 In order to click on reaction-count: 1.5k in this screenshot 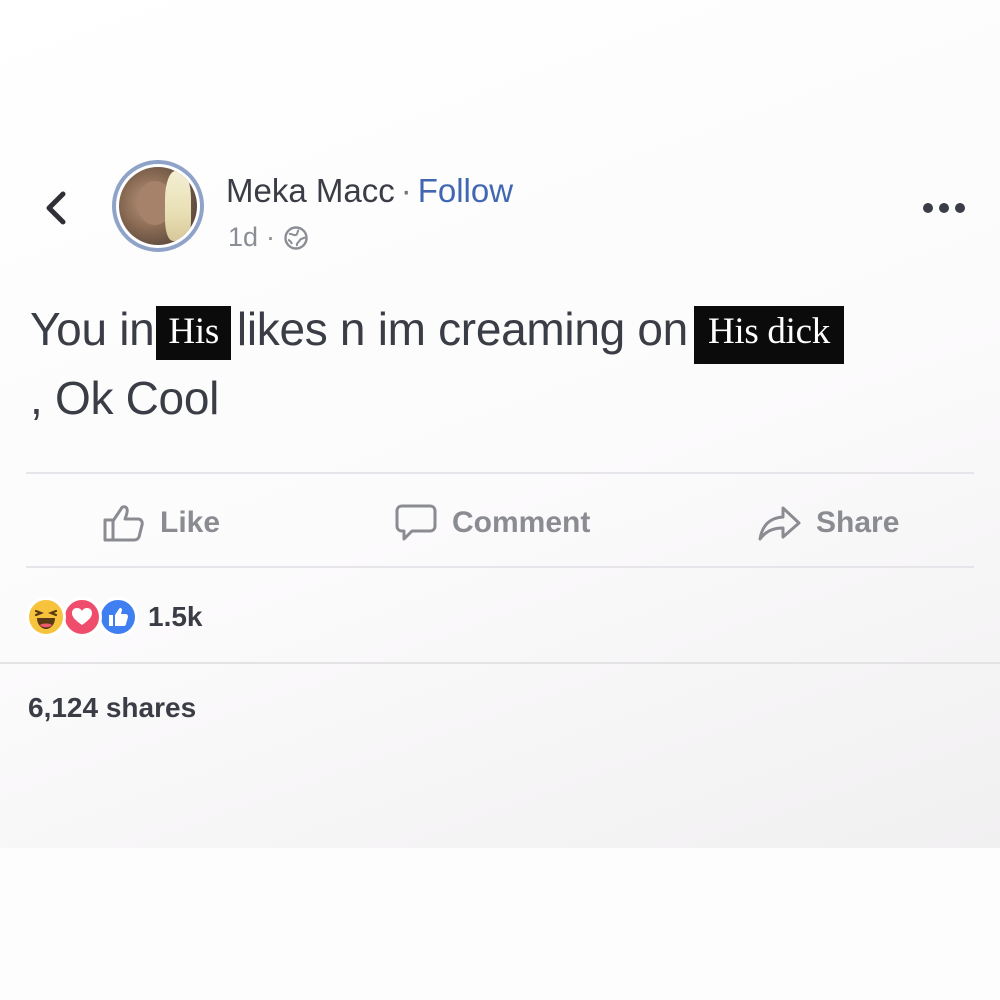, I will do `click(175, 616)`.